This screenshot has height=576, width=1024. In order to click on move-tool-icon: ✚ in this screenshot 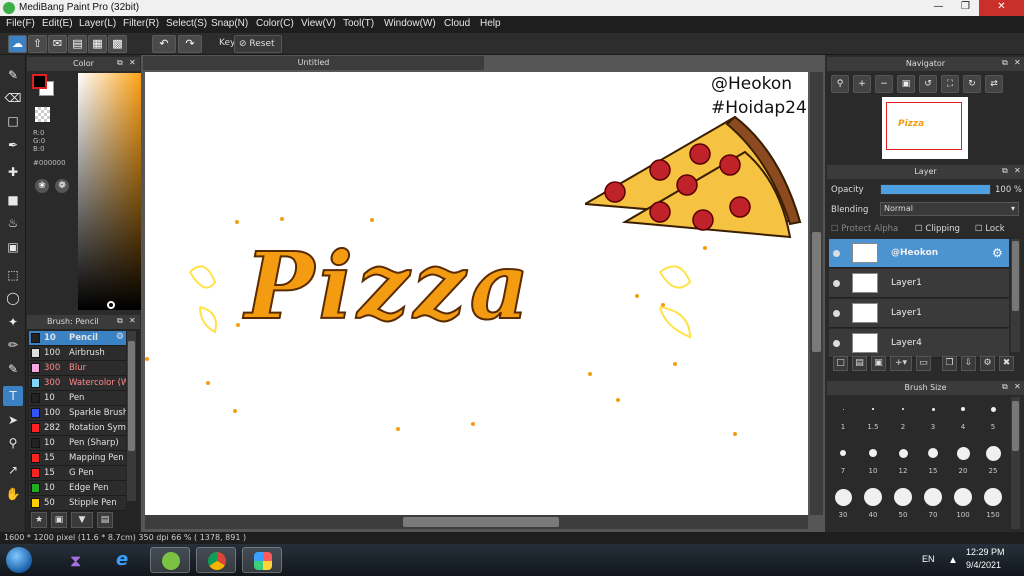, I will do `click(13, 172)`.